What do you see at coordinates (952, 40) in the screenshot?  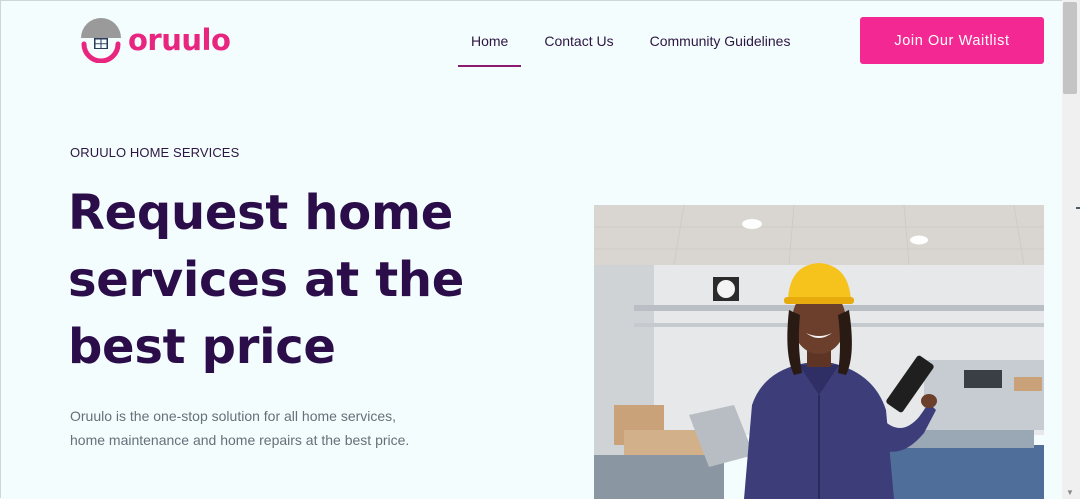 I see `join-waitlist-button: Join Our Waitlist` at bounding box center [952, 40].